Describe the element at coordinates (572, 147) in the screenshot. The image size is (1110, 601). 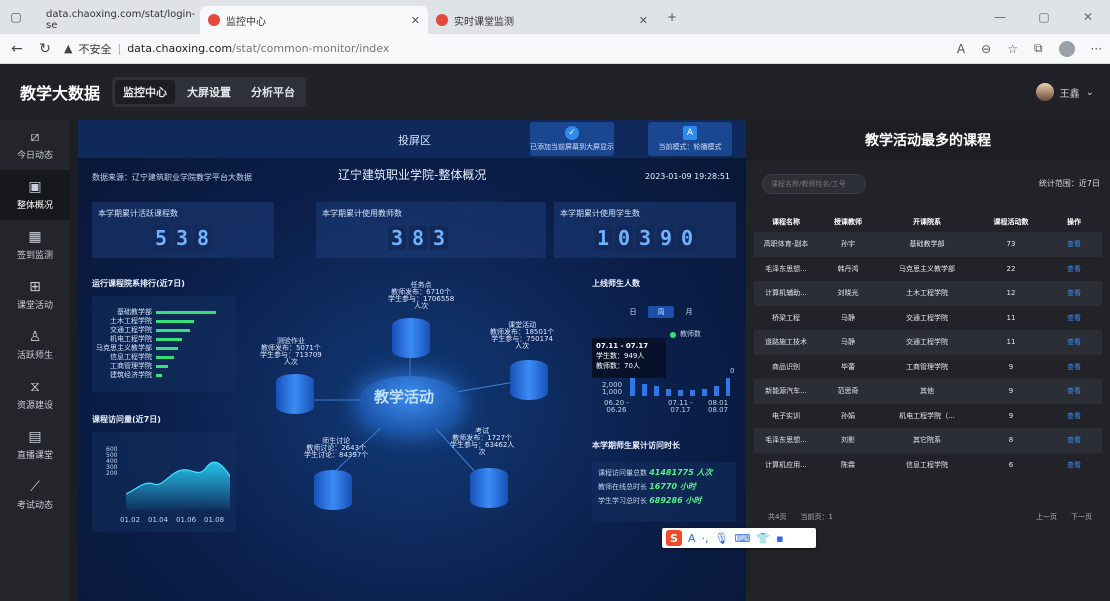
I see `added-label: 已添加当前屏幕到大屏显示` at that location.